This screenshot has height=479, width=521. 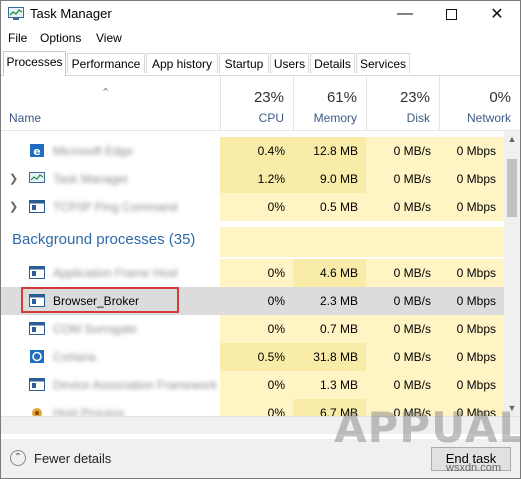 What do you see at coordinates (414, 97) in the screenshot?
I see `disk-total: 23%` at bounding box center [414, 97].